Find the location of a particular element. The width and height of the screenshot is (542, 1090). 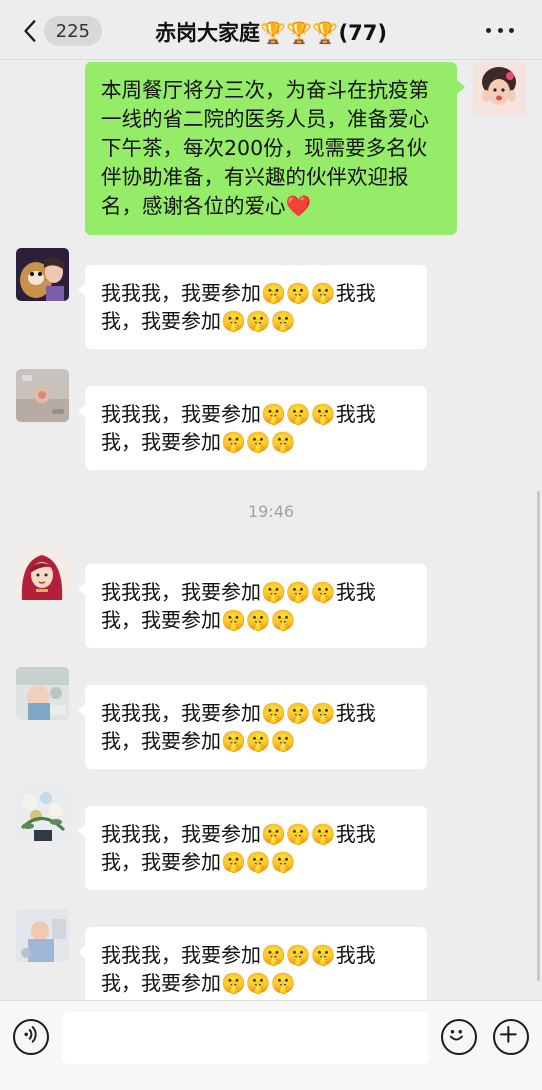

avatar-self is located at coordinates (499, 88).